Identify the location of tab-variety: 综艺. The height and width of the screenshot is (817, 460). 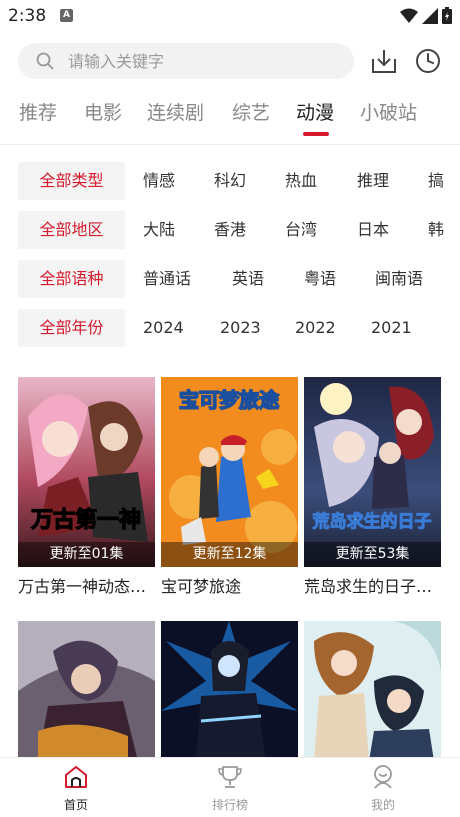
(251, 111).